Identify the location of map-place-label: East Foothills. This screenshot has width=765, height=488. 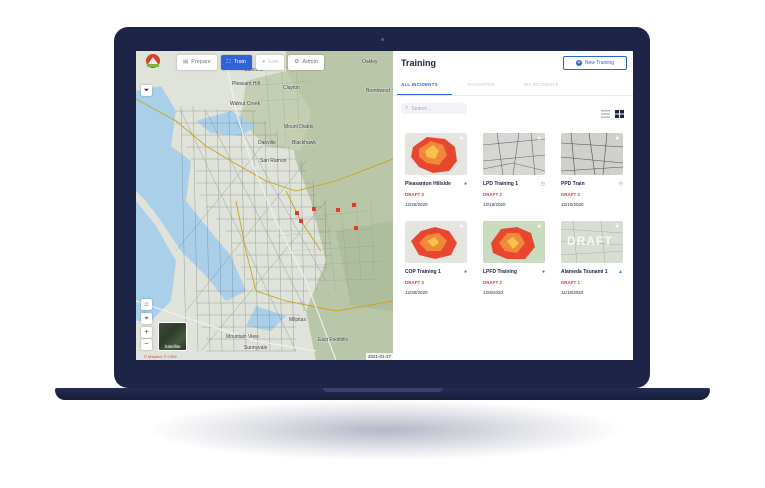
(333, 340).